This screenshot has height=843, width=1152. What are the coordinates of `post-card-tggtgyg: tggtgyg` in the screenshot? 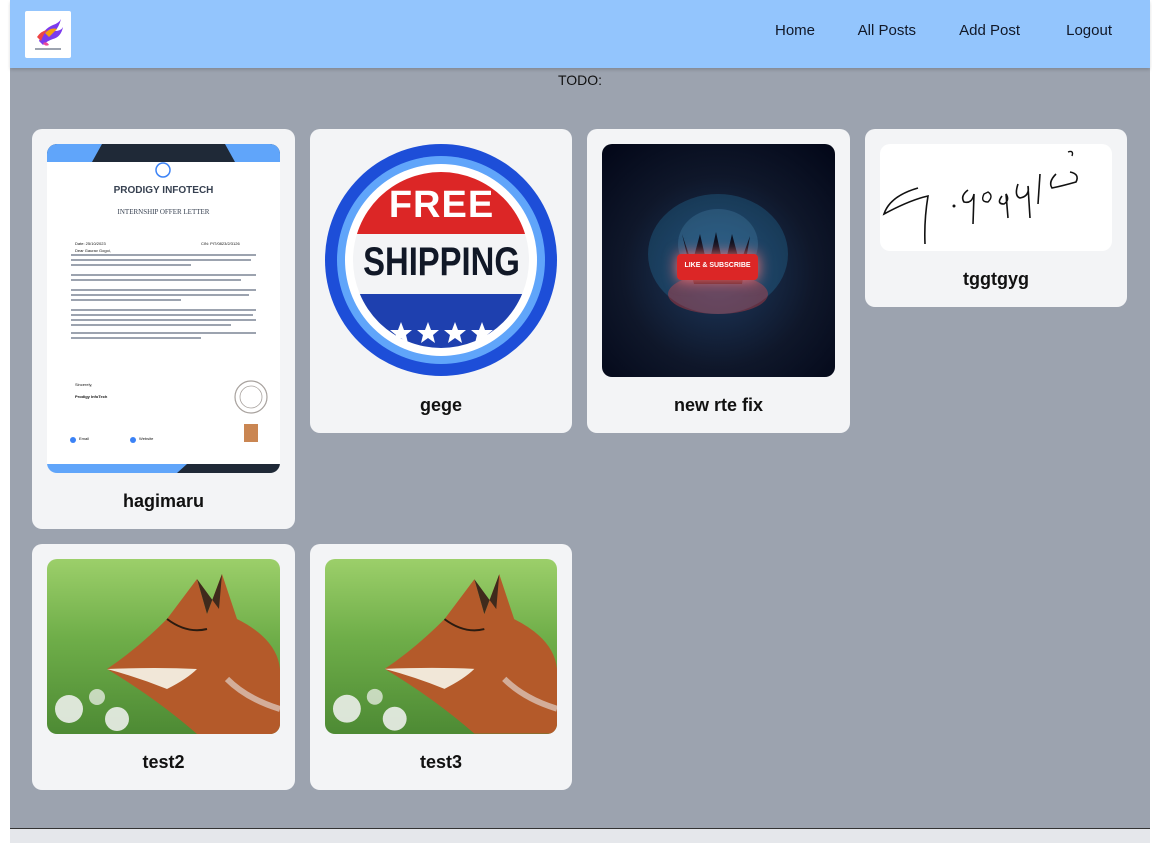 It's located at (996, 218).